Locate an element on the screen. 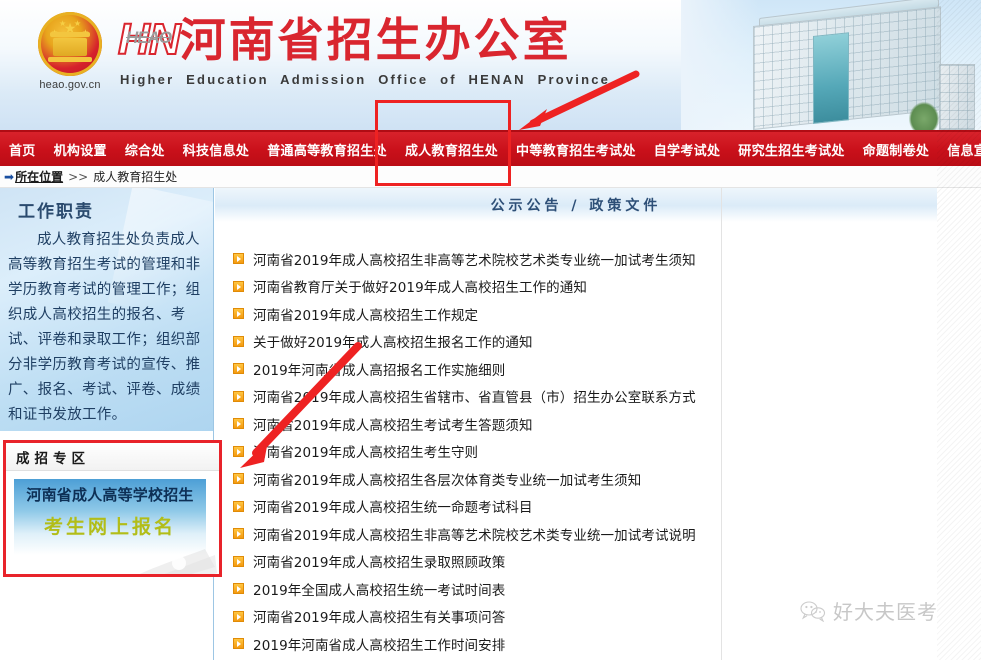 This screenshot has width=981, height=660. list-item: 2019年河南省成人高校招生工作时间安排 is located at coordinates (585, 644).